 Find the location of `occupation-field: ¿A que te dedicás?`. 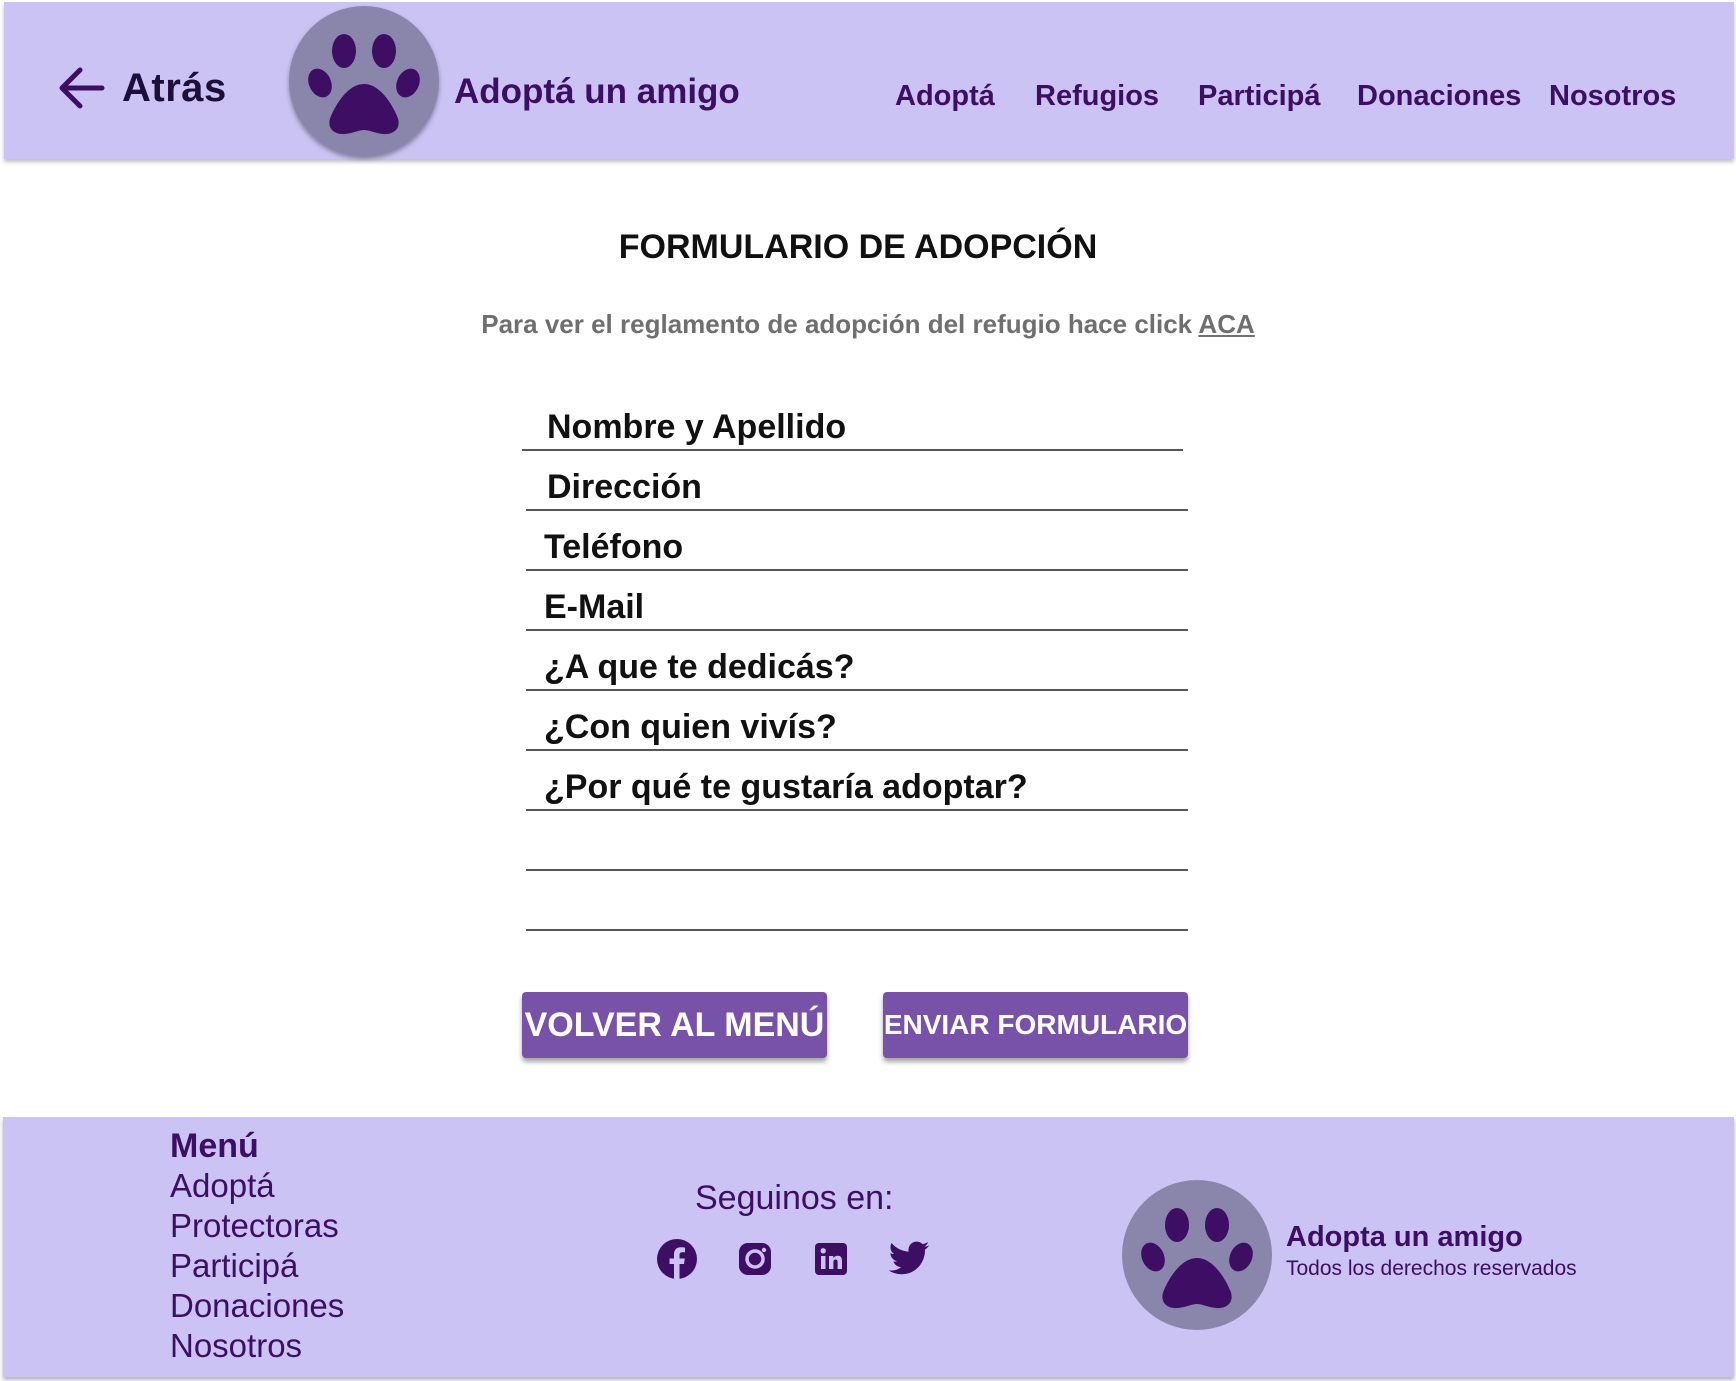

occupation-field: ¿A que te dedicás? is located at coordinates (857, 660).